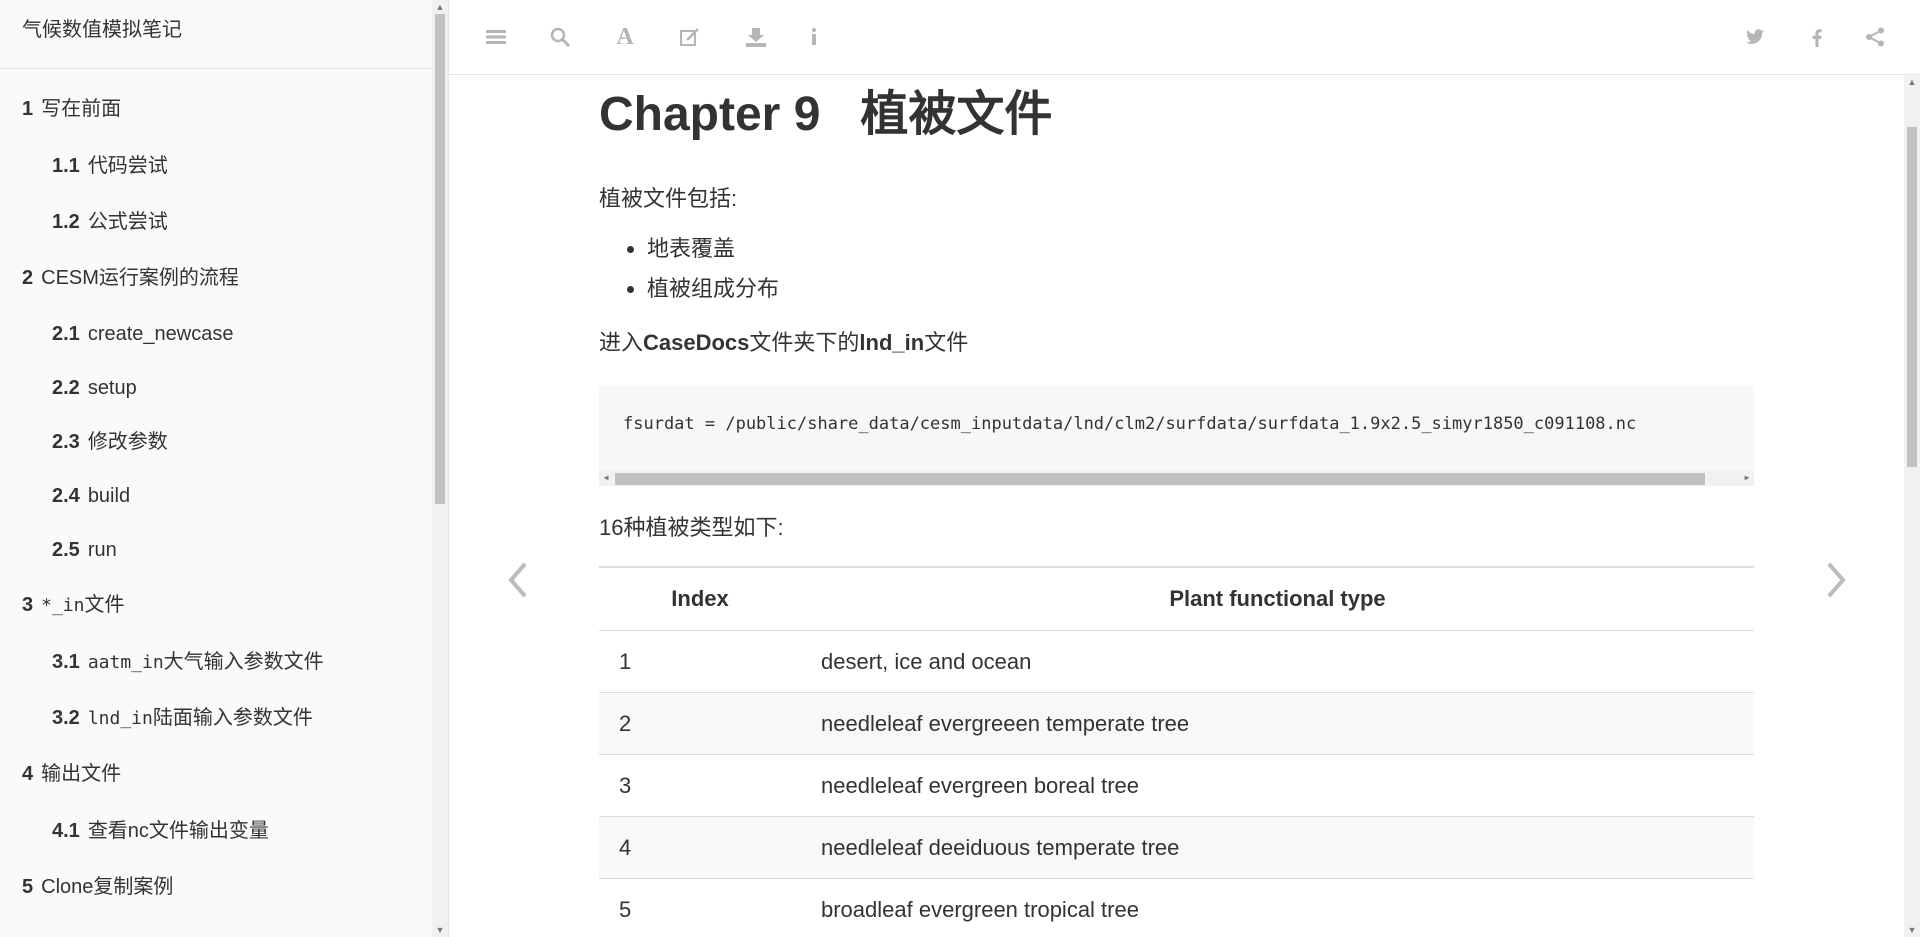  What do you see at coordinates (224, 334) in the screenshot?
I see `toc-item-2-1: 2.1 create_newcase` at bounding box center [224, 334].